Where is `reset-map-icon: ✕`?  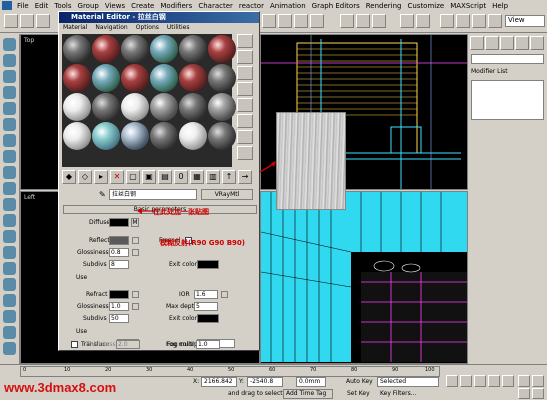
reset-map-icon: ✕ is located at coordinates (117, 177).